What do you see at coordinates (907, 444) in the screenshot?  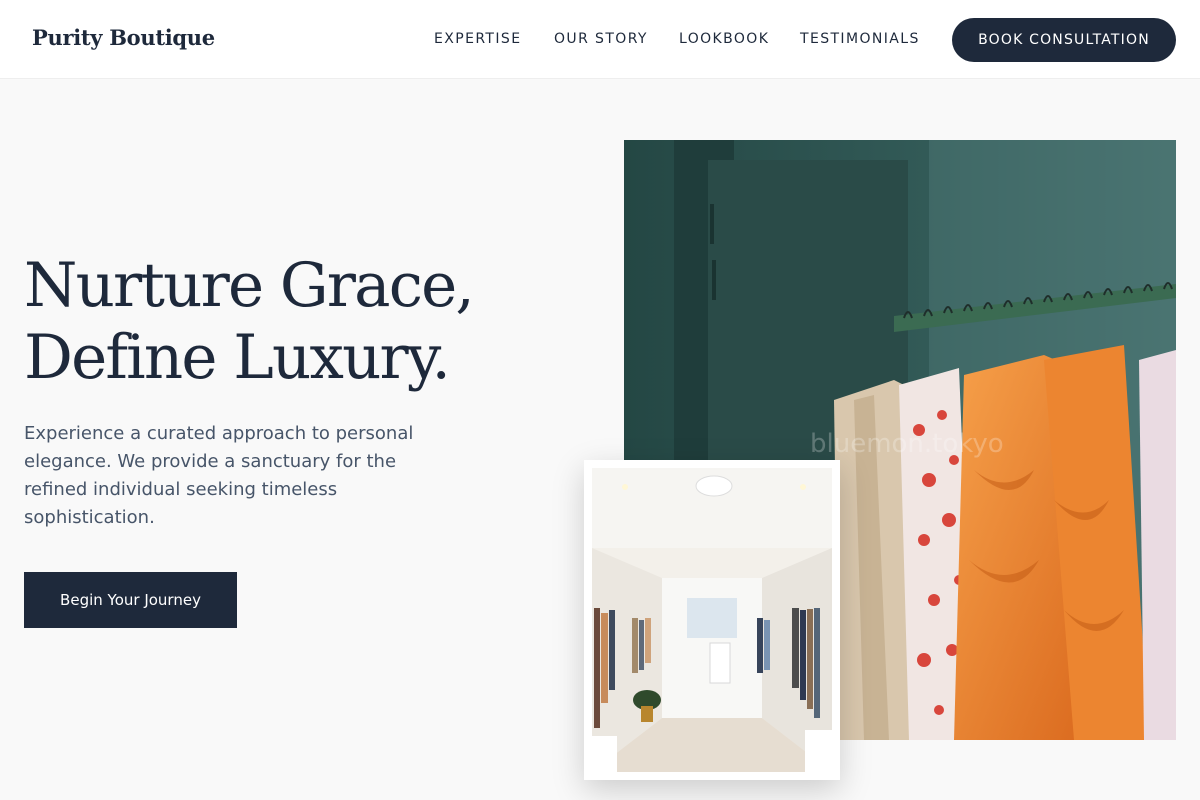 I see `watermark-text: bluemon.tokyo` at bounding box center [907, 444].